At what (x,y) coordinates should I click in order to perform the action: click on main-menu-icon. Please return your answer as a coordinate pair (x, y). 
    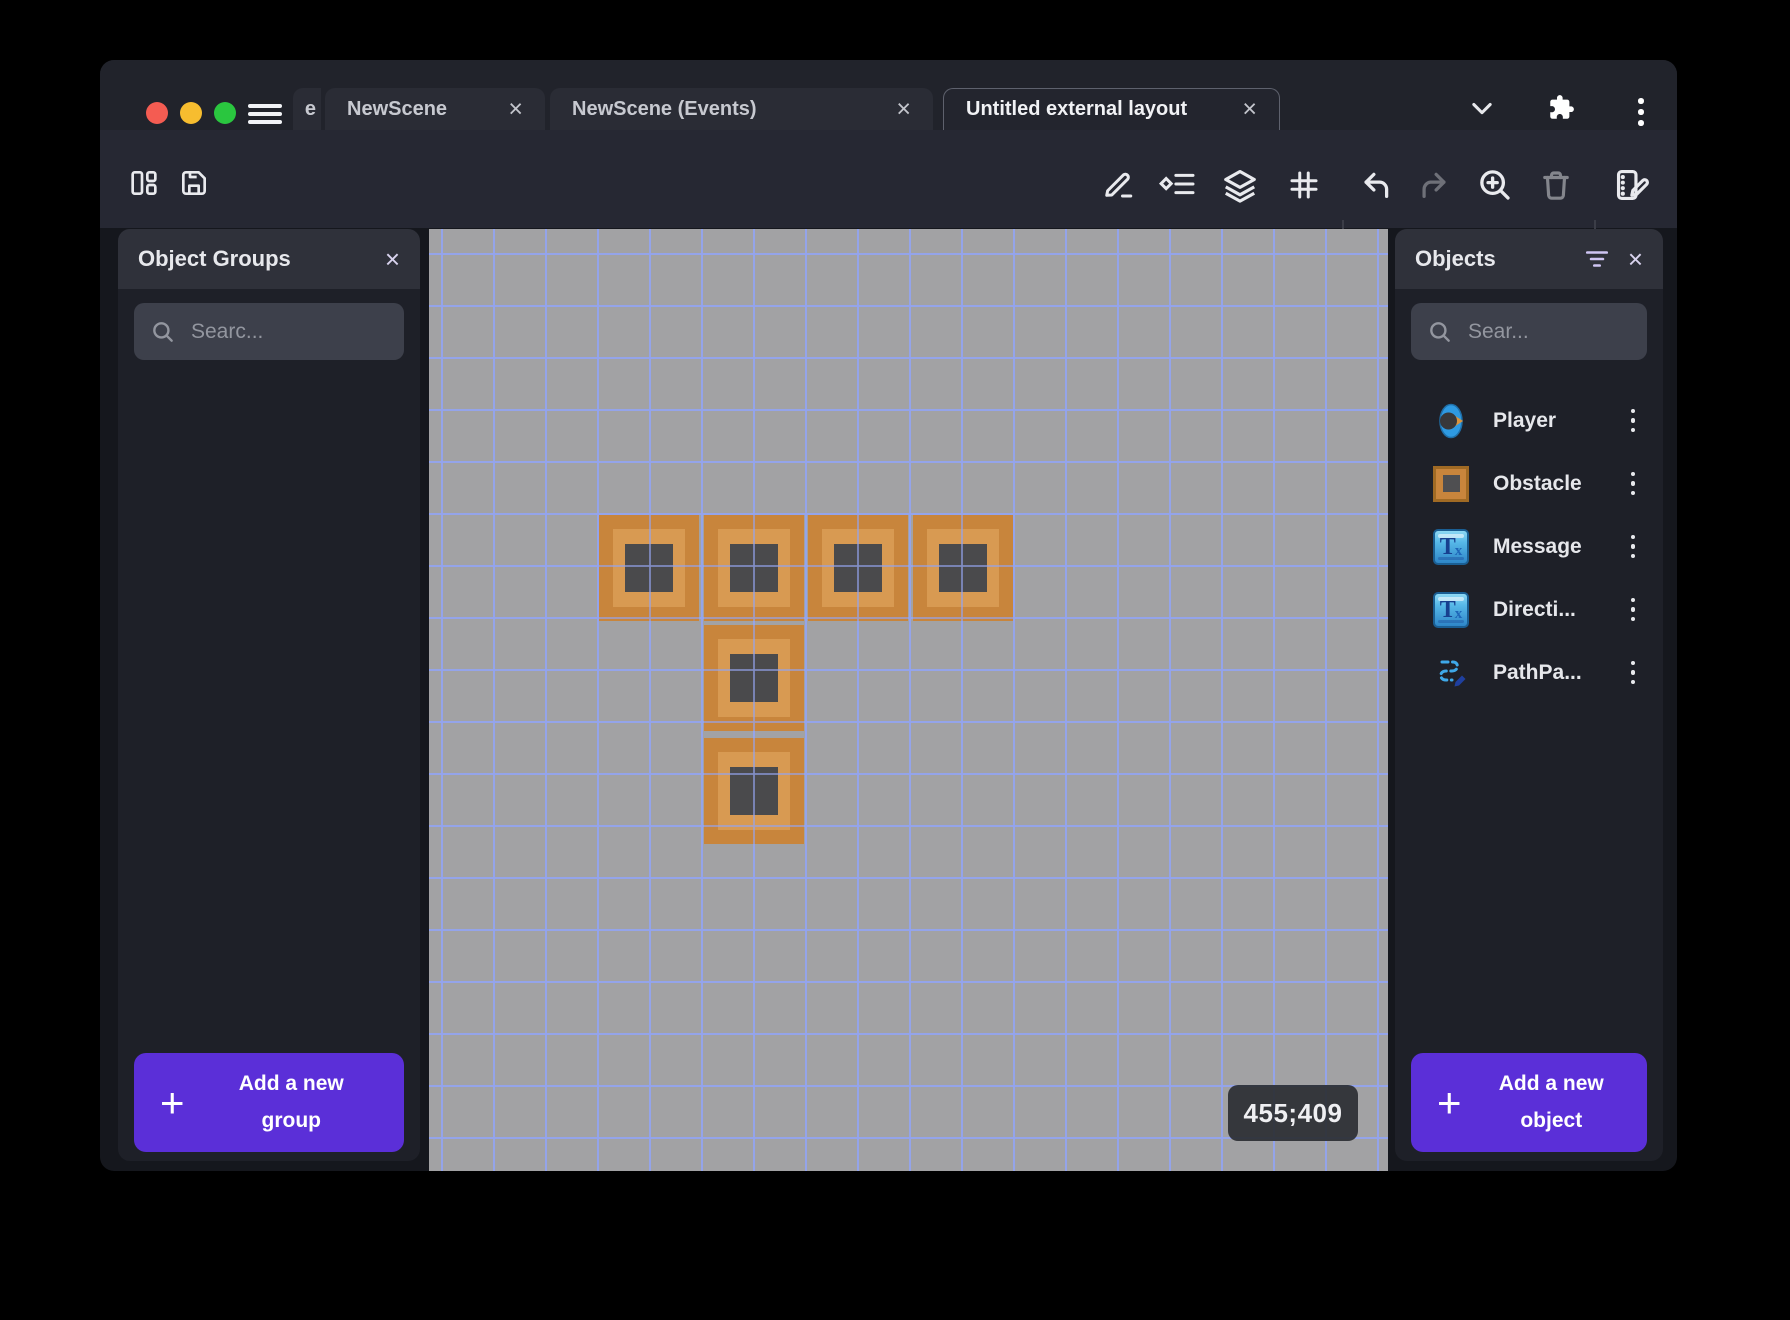
    Looking at the image, I should click on (265, 114).